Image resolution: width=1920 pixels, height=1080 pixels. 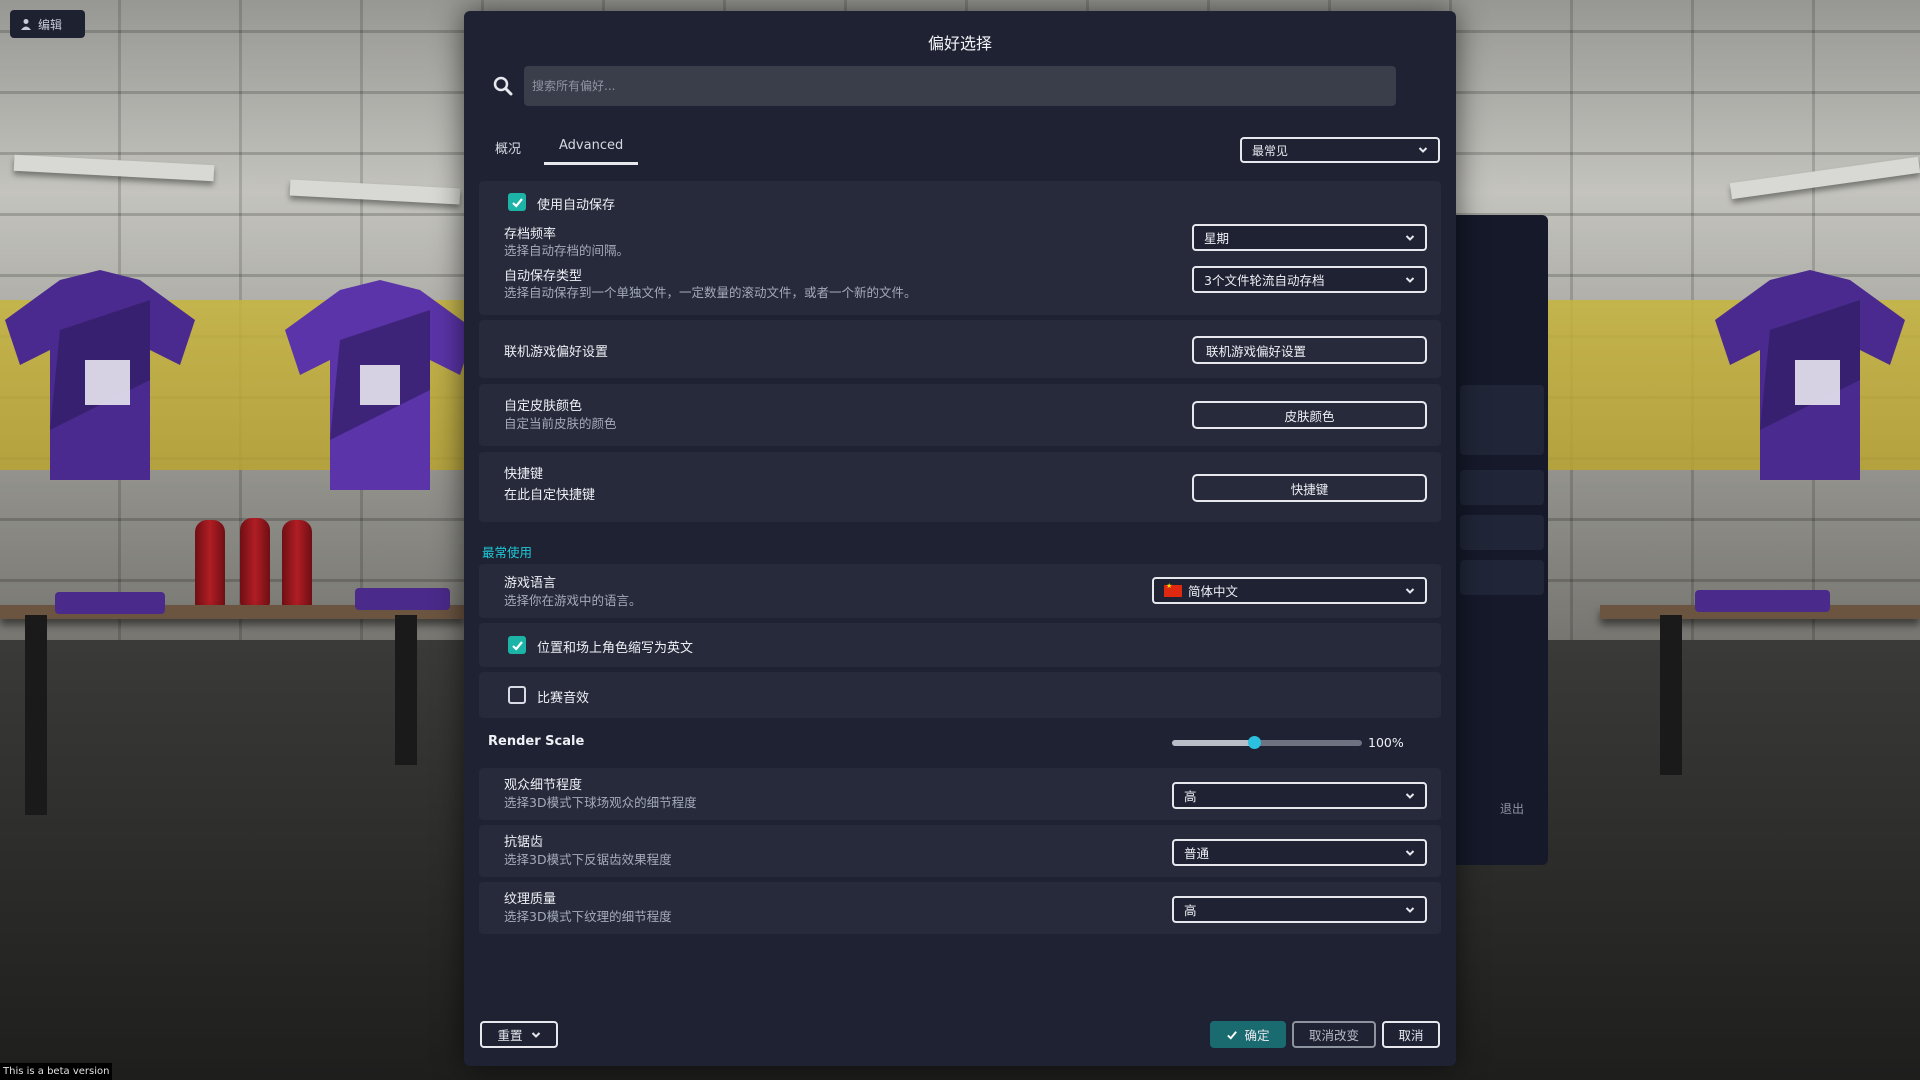 I want to click on render-scale-fill, so click(x=1213, y=743).